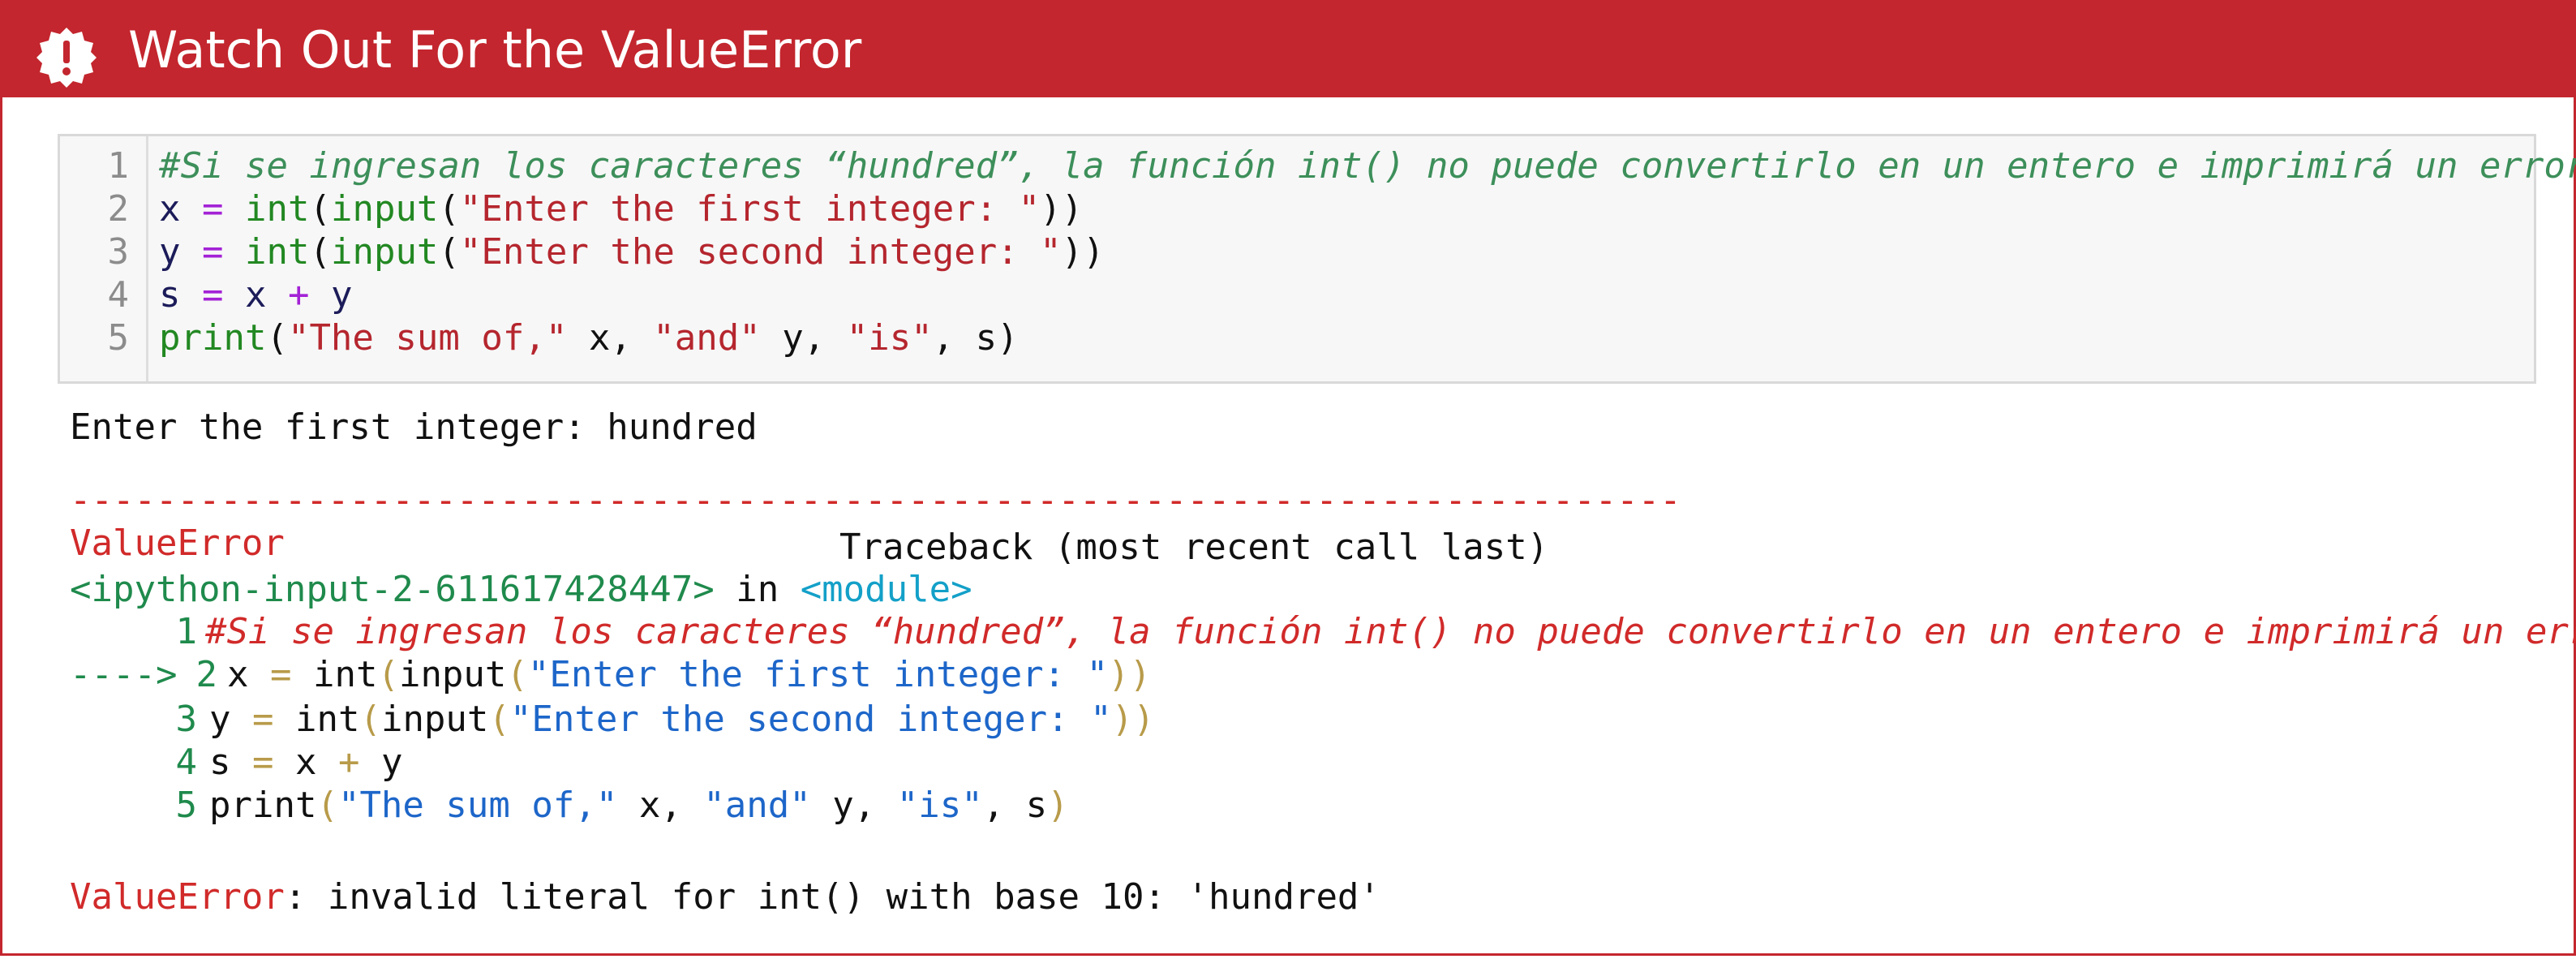 The image size is (2576, 959). What do you see at coordinates (610, 338) in the screenshot?
I see `token-args: x,` at bounding box center [610, 338].